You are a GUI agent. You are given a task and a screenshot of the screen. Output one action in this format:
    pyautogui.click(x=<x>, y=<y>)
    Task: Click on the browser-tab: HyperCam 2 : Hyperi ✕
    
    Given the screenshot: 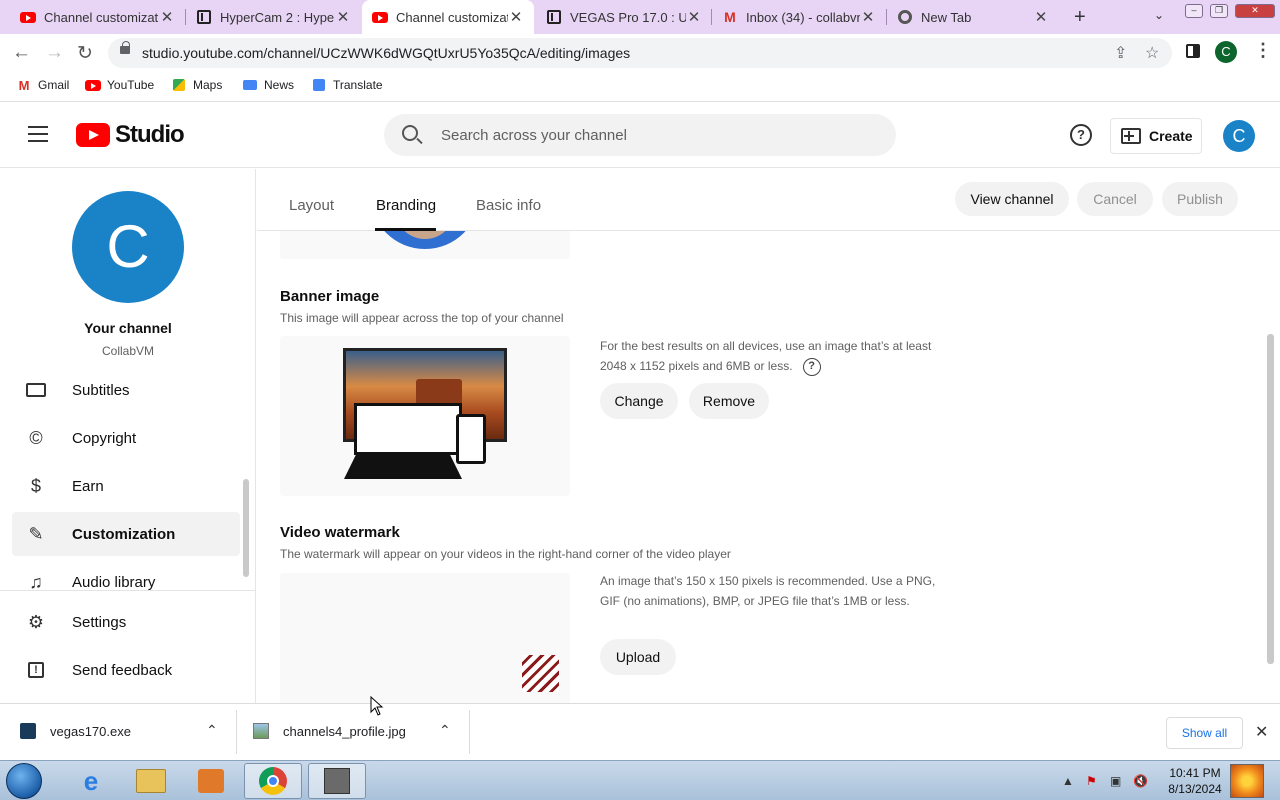 What is the action you would take?
    pyautogui.click(x=268, y=17)
    